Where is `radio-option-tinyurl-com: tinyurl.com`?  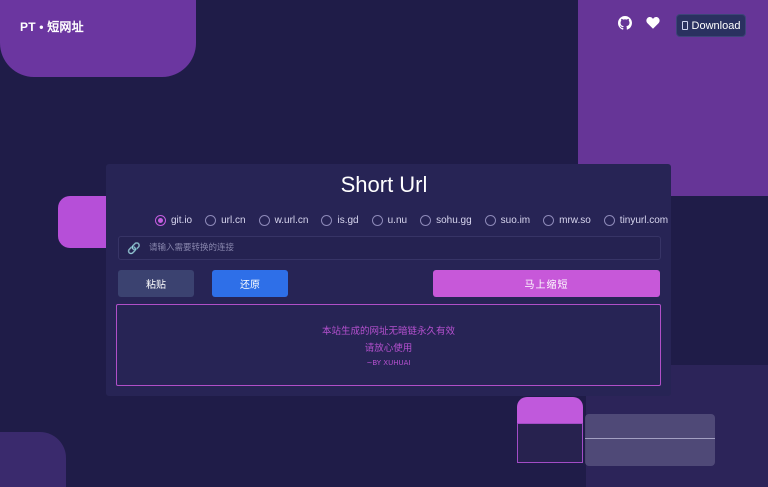 radio-option-tinyurl-com: tinyurl.com is located at coordinates (636, 220).